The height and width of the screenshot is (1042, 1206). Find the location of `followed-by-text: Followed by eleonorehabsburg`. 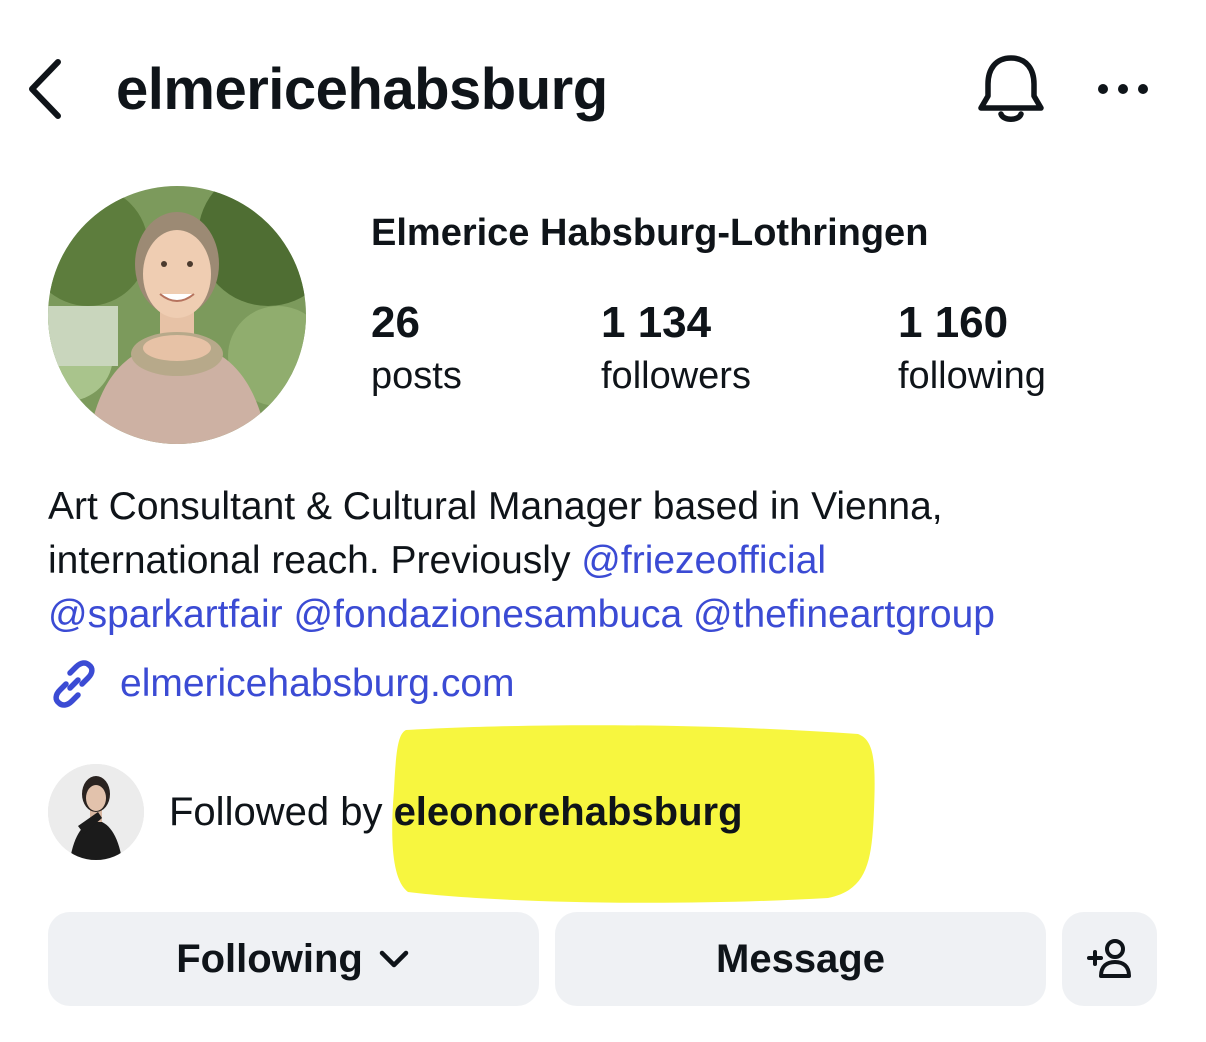

followed-by-text: Followed by eleonorehabsburg is located at coordinates (456, 812).